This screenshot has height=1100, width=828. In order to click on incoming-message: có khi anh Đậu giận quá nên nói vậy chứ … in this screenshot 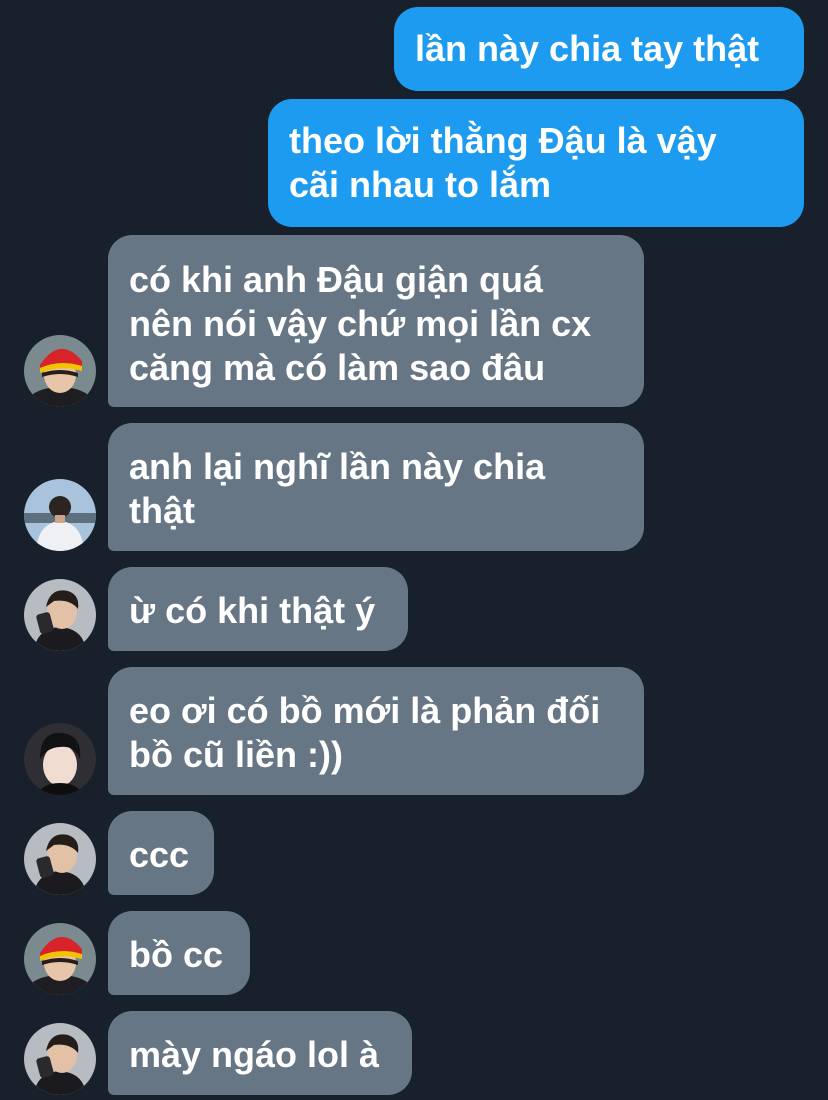, I will do `click(376, 321)`.